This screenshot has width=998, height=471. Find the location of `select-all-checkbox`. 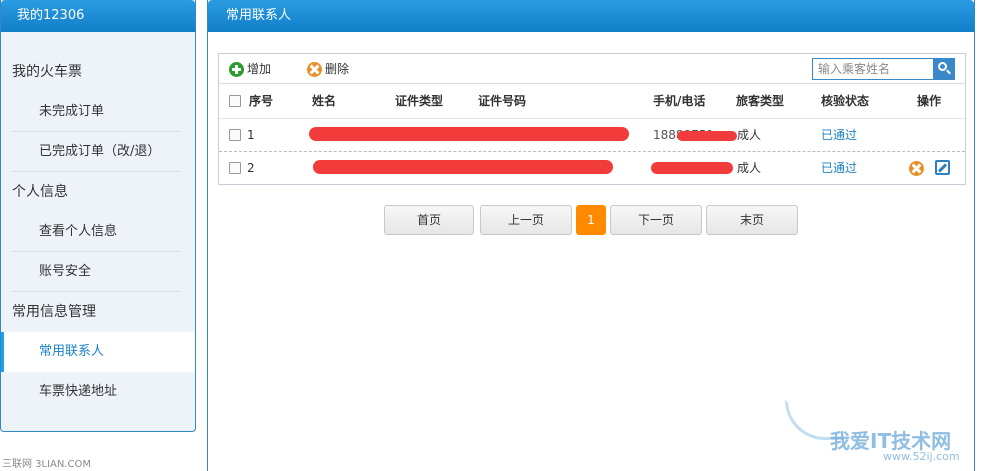

select-all-checkbox is located at coordinates (235, 101).